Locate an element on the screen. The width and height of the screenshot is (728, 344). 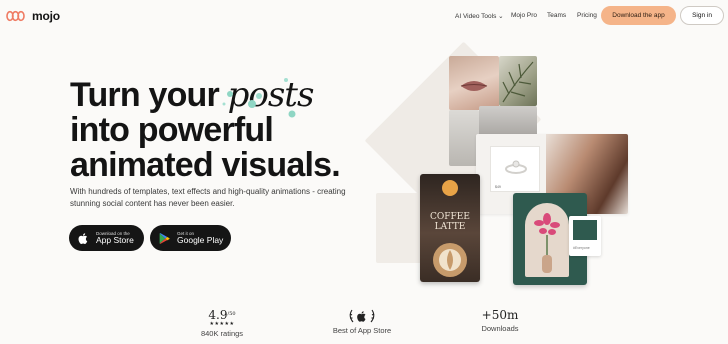
rating-number: 4.9 is located at coordinates (218, 315).